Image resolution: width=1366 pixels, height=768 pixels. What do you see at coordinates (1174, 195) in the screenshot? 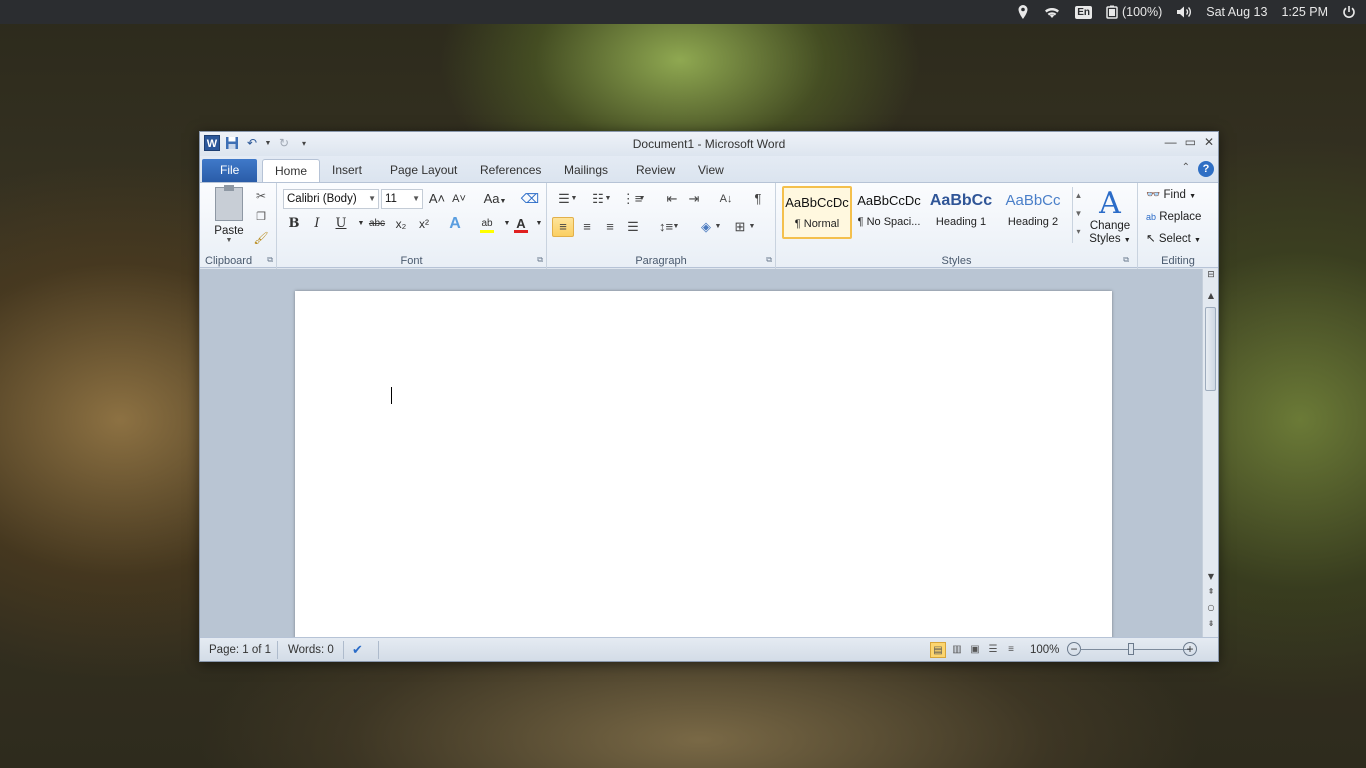
I see `find-label: Find` at bounding box center [1174, 195].